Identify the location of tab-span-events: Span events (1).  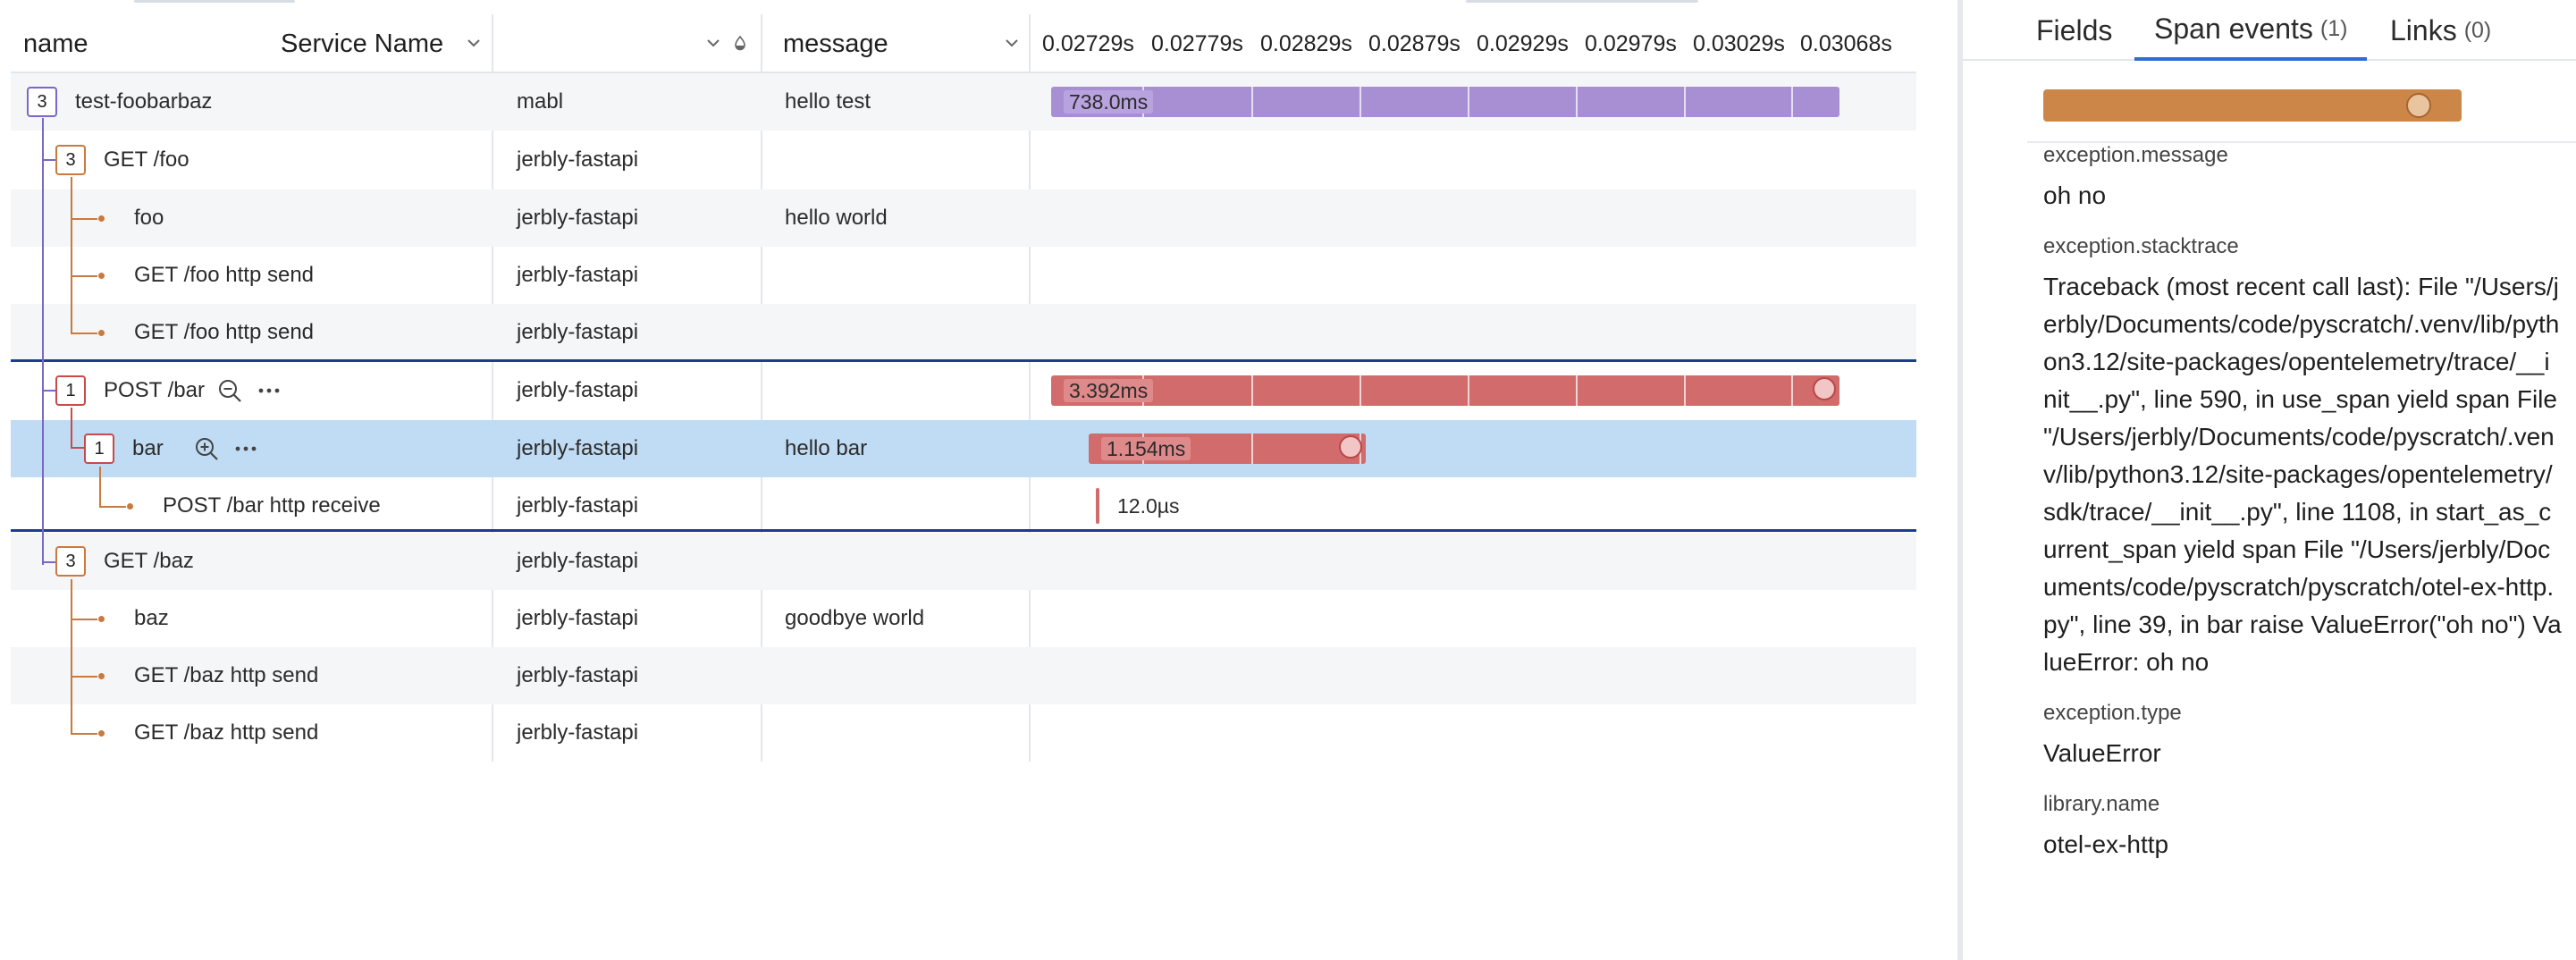
(2251, 30).